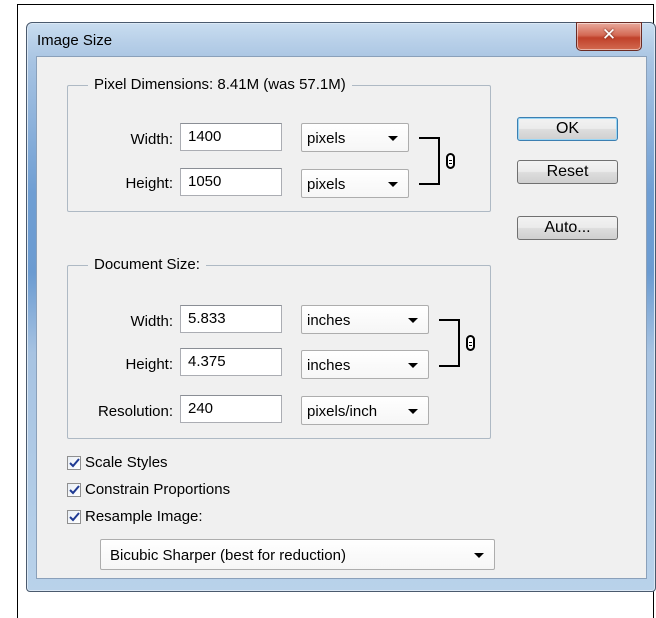 This screenshot has height=618, width=656. I want to click on resolution-unit-select: pixels/inch, so click(365, 410).